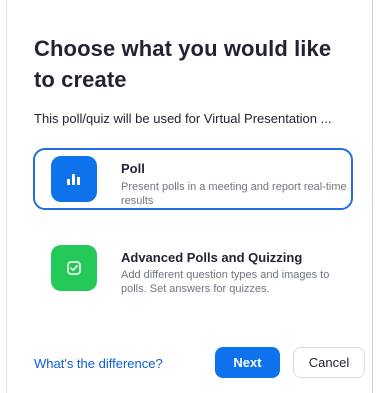 The width and height of the screenshot is (387, 393). I want to click on whats-the-difference-link: What's the difference?, so click(98, 364).